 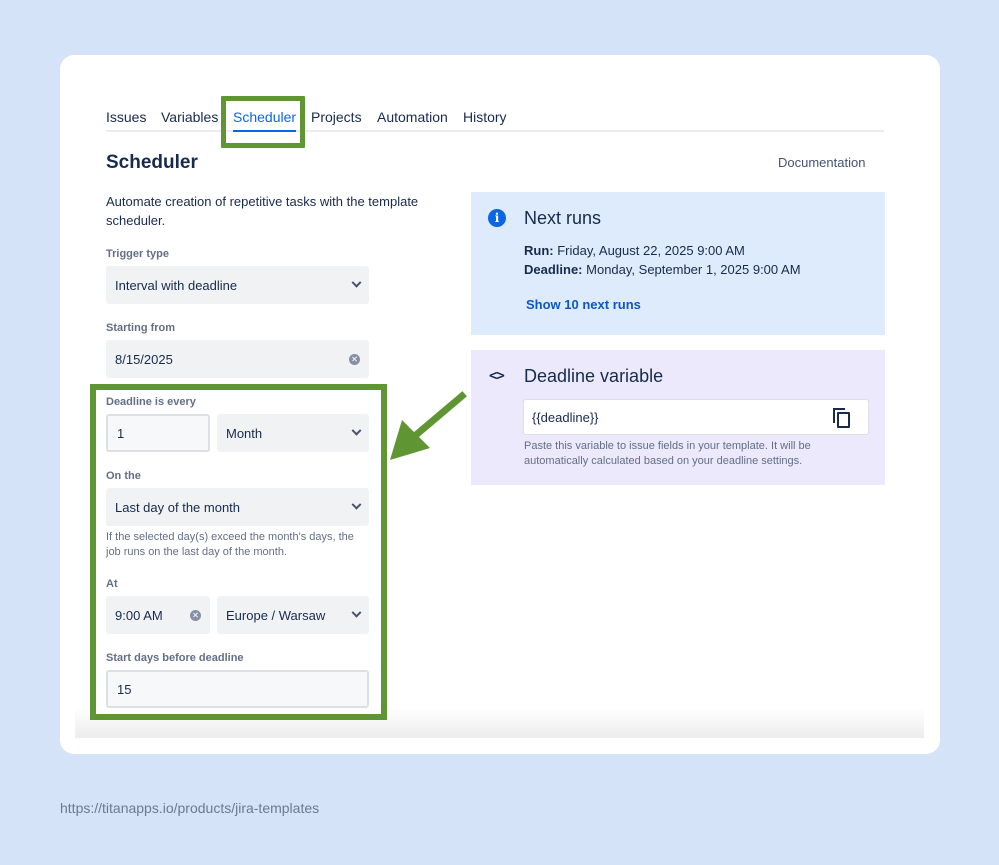 What do you see at coordinates (539, 250) in the screenshot?
I see `run-label: Run:` at bounding box center [539, 250].